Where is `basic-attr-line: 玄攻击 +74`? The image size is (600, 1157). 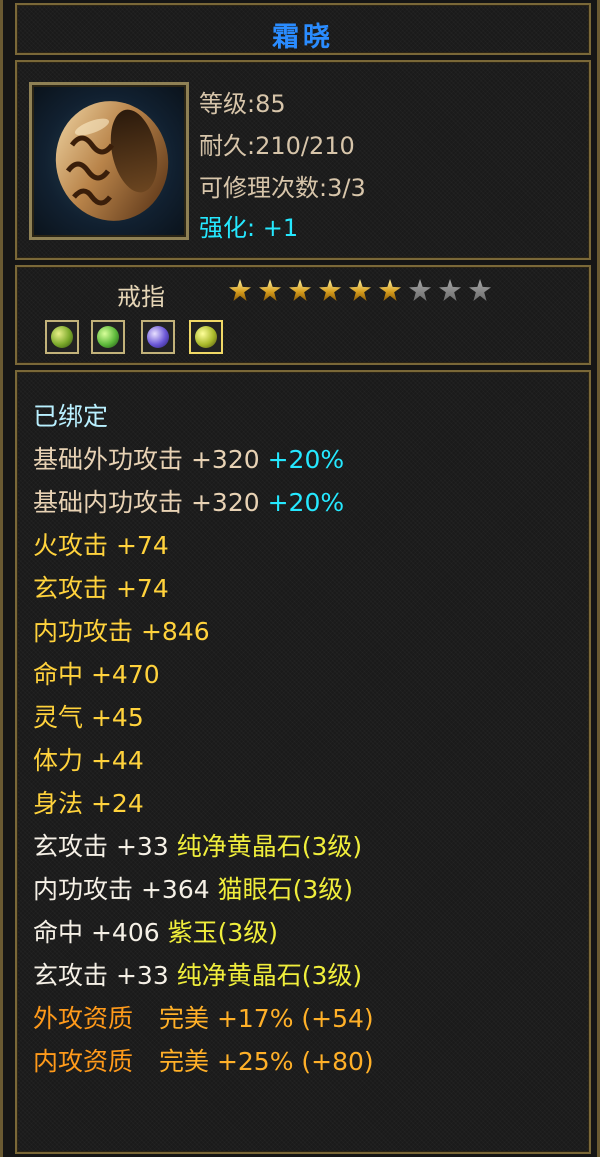
basic-attr-line: 玄攻击 +74 is located at coordinates (101, 588).